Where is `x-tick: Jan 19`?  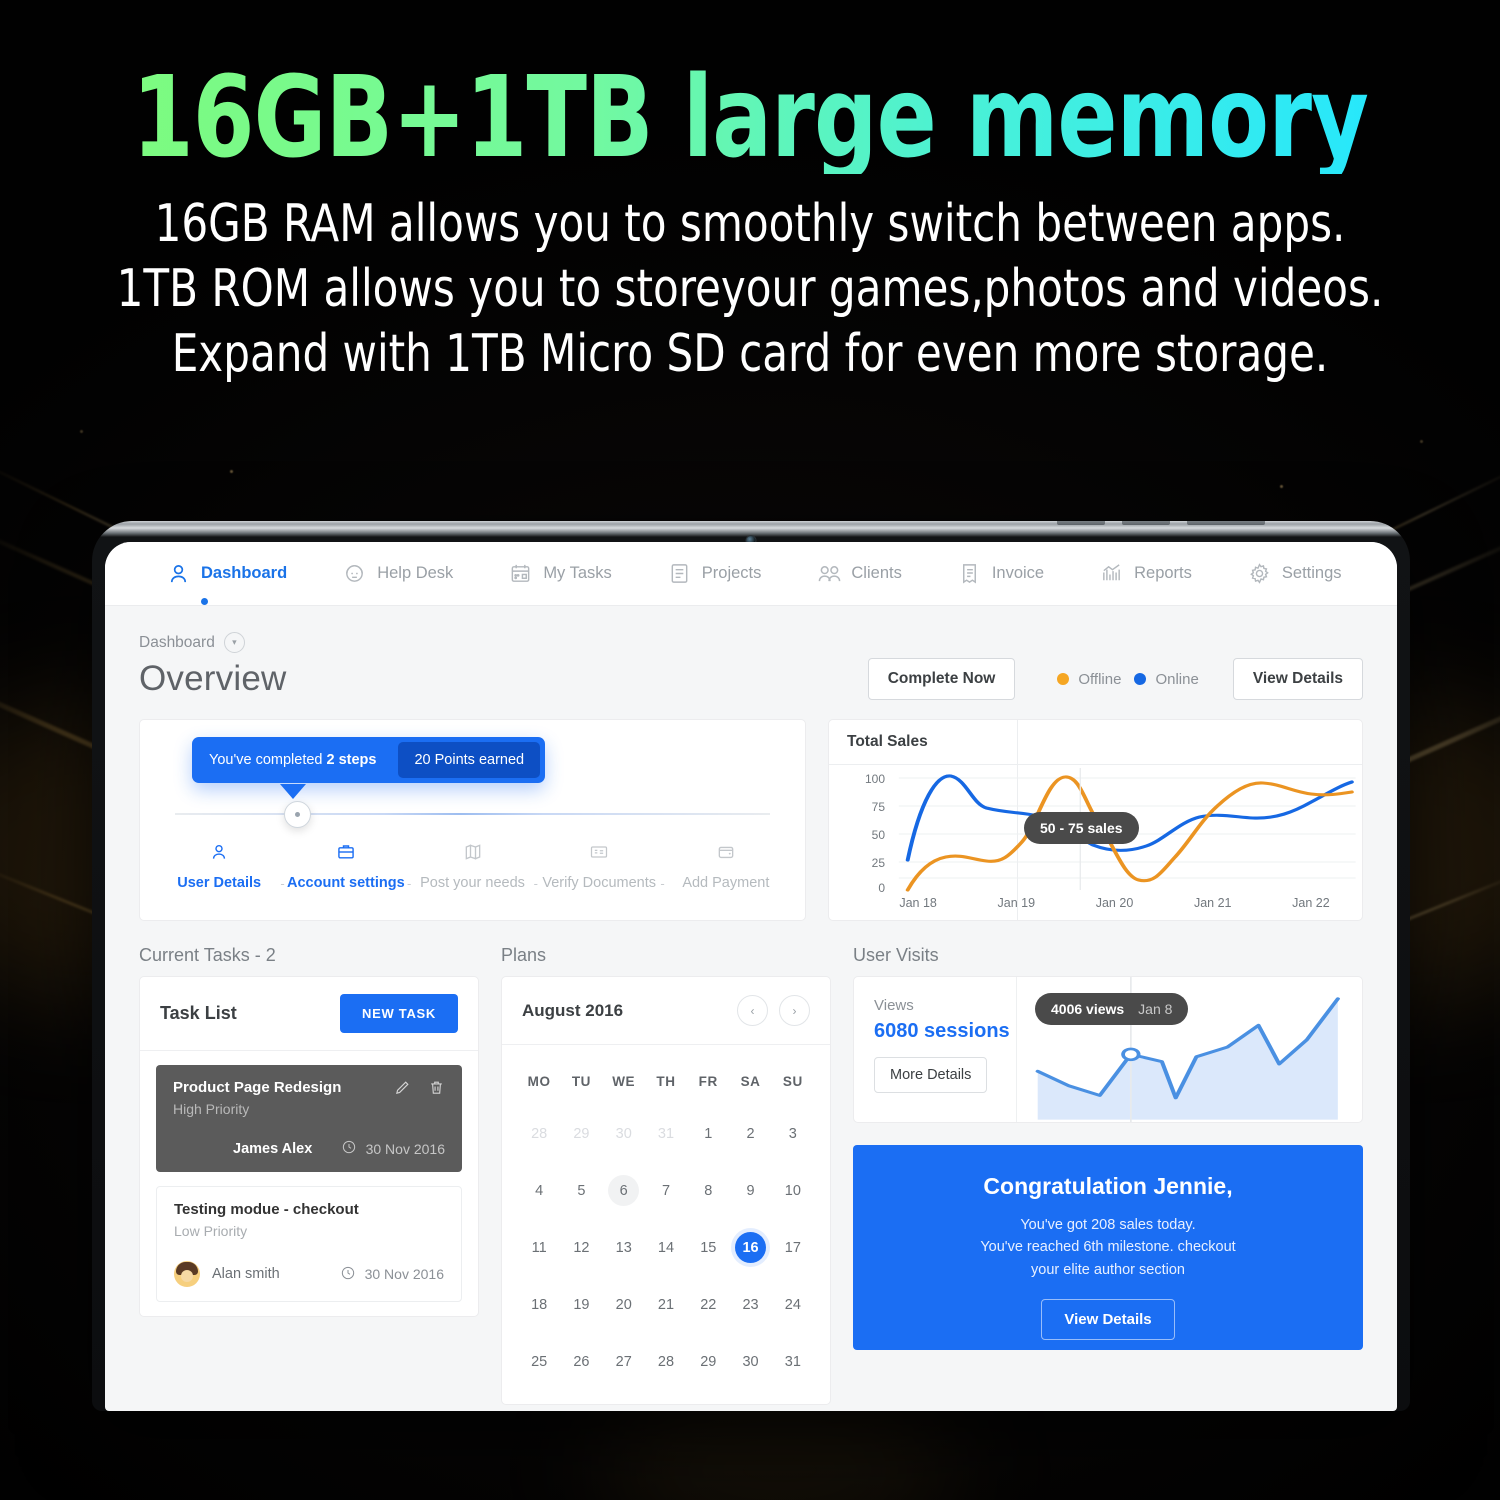 x-tick: Jan 19 is located at coordinates (1016, 903).